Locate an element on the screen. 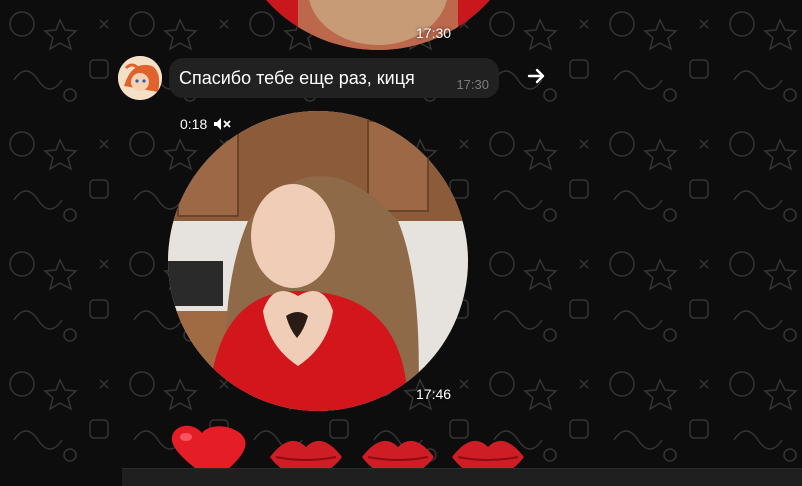 Image resolution: width=802 pixels, height=486 pixels. sender-avatar is located at coordinates (140, 78).